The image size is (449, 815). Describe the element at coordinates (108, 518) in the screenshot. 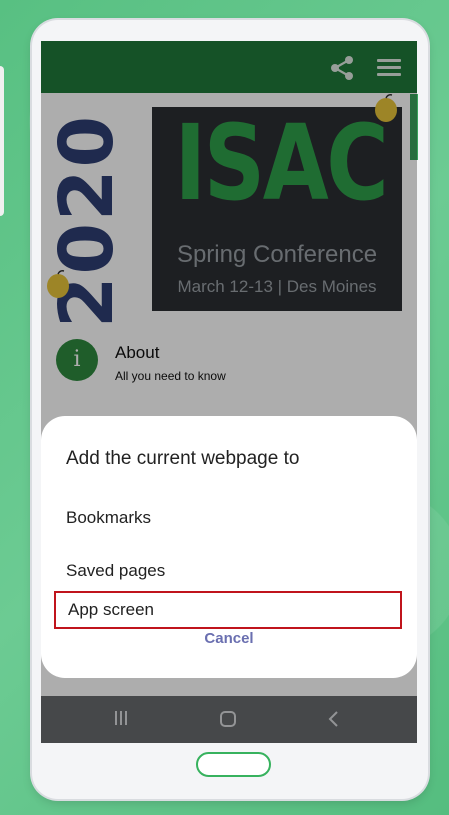

I see `option-bookmarks: Bookmarks` at that location.